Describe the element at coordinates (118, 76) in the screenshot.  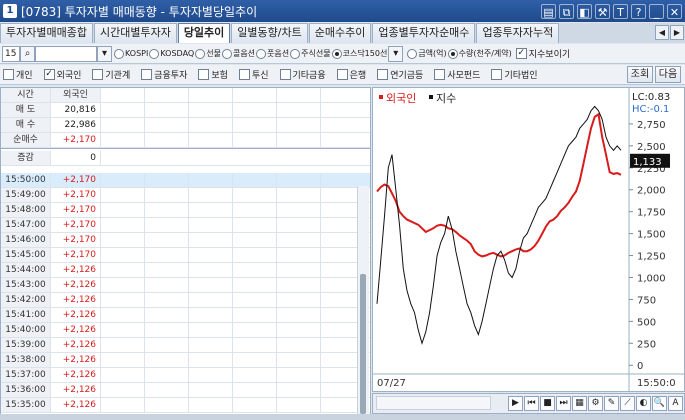
I see `investor-label: 기관계` at that location.